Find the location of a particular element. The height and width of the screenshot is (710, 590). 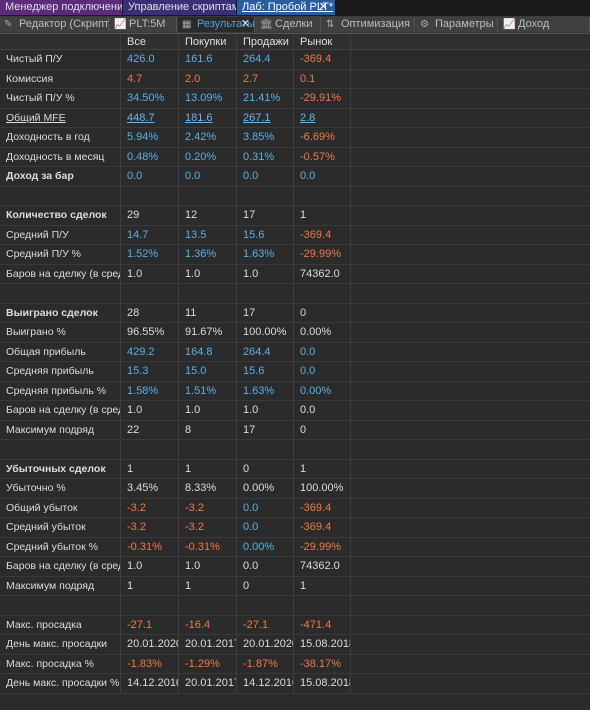

window-tab-label: Менеджер подключений is located at coordinates (63, 7).